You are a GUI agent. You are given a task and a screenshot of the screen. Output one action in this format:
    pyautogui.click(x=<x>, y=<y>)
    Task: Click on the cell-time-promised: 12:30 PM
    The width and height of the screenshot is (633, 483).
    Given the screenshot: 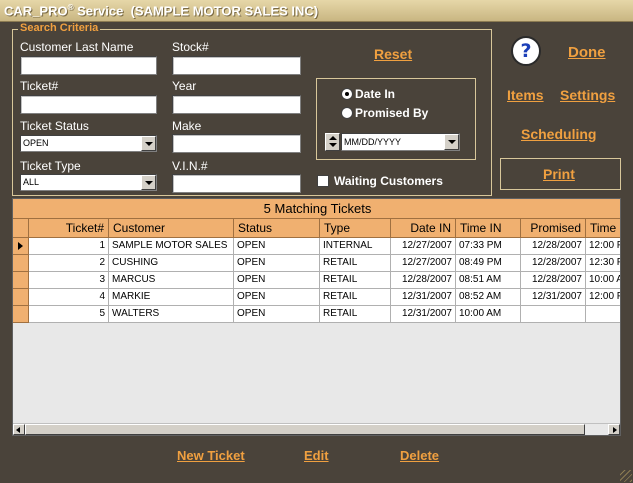 What is the action you would take?
    pyautogui.click(x=603, y=263)
    